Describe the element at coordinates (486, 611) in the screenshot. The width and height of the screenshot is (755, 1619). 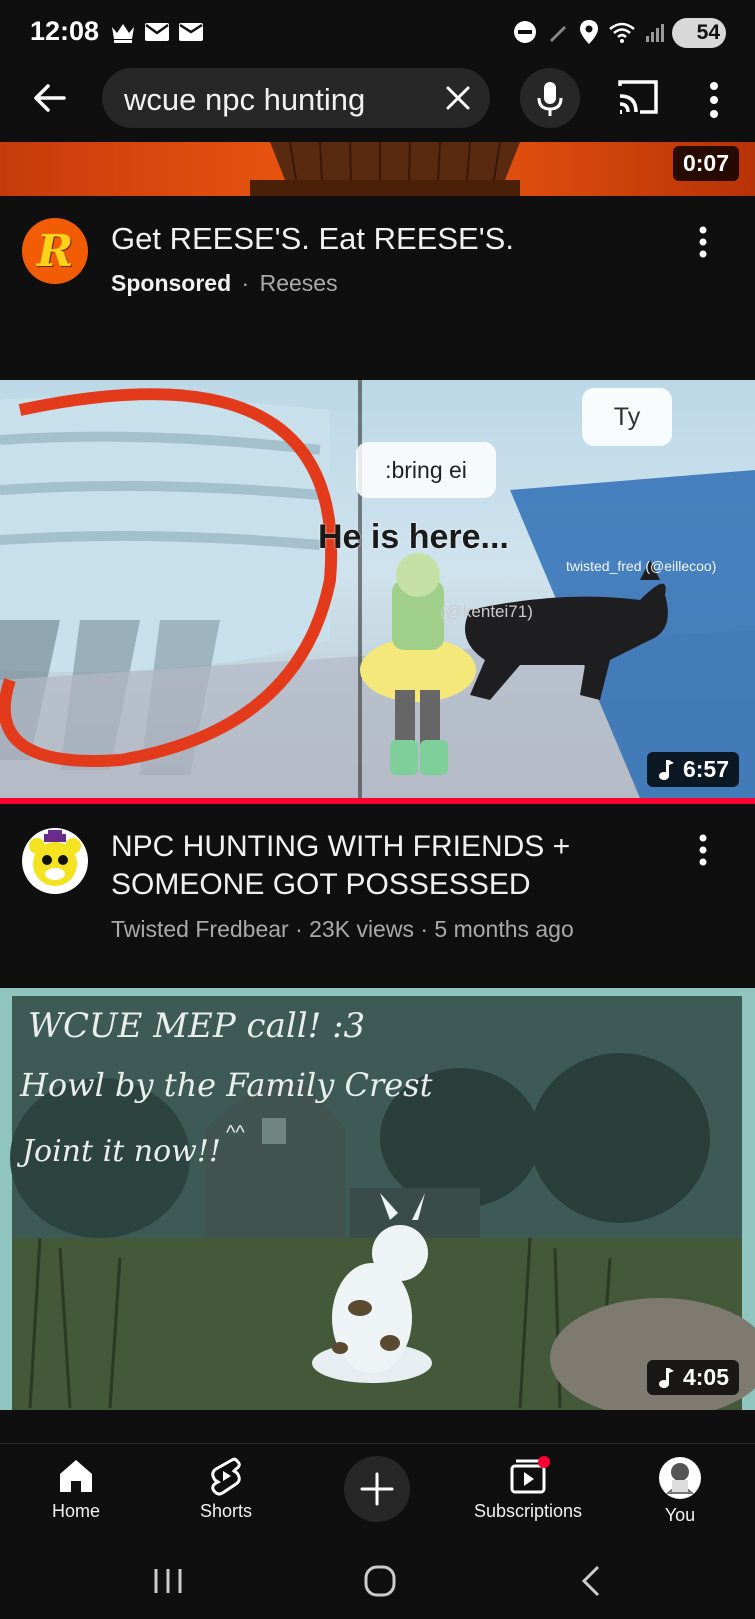
I see `player-tag: (@kentei71)` at that location.